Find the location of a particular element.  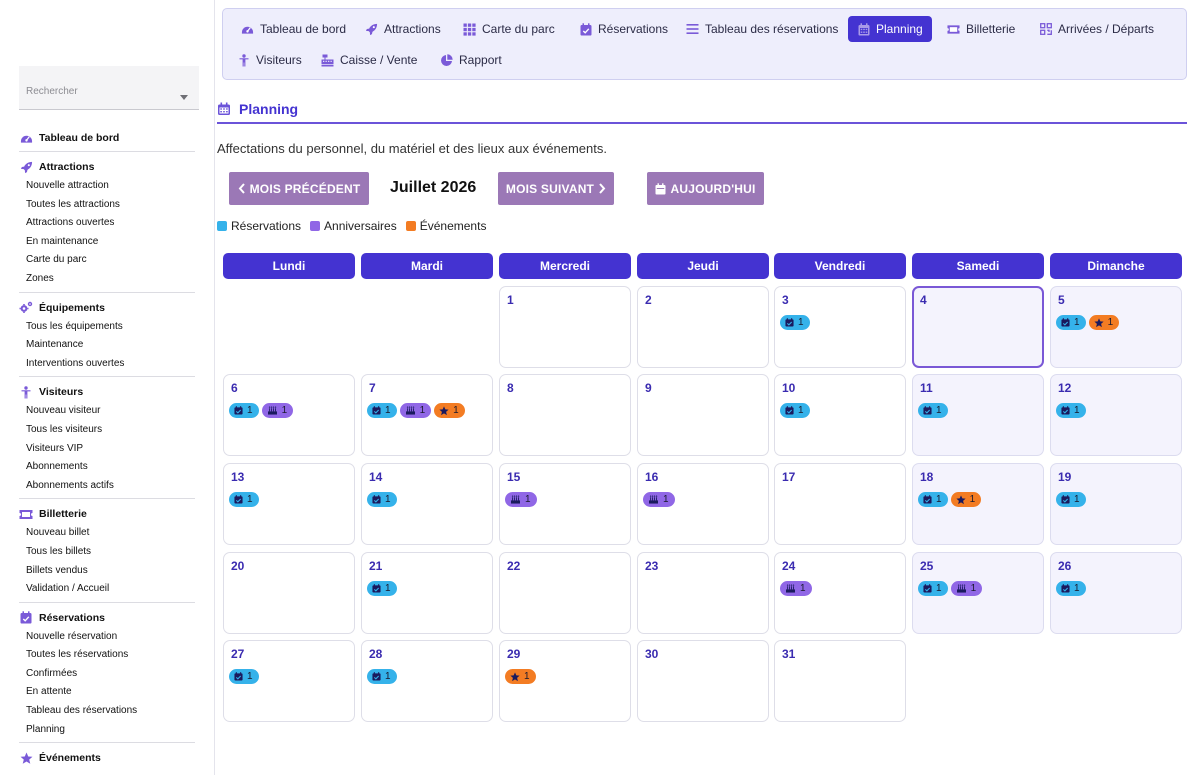

calendar-day: 18 1 1 is located at coordinates (978, 504).